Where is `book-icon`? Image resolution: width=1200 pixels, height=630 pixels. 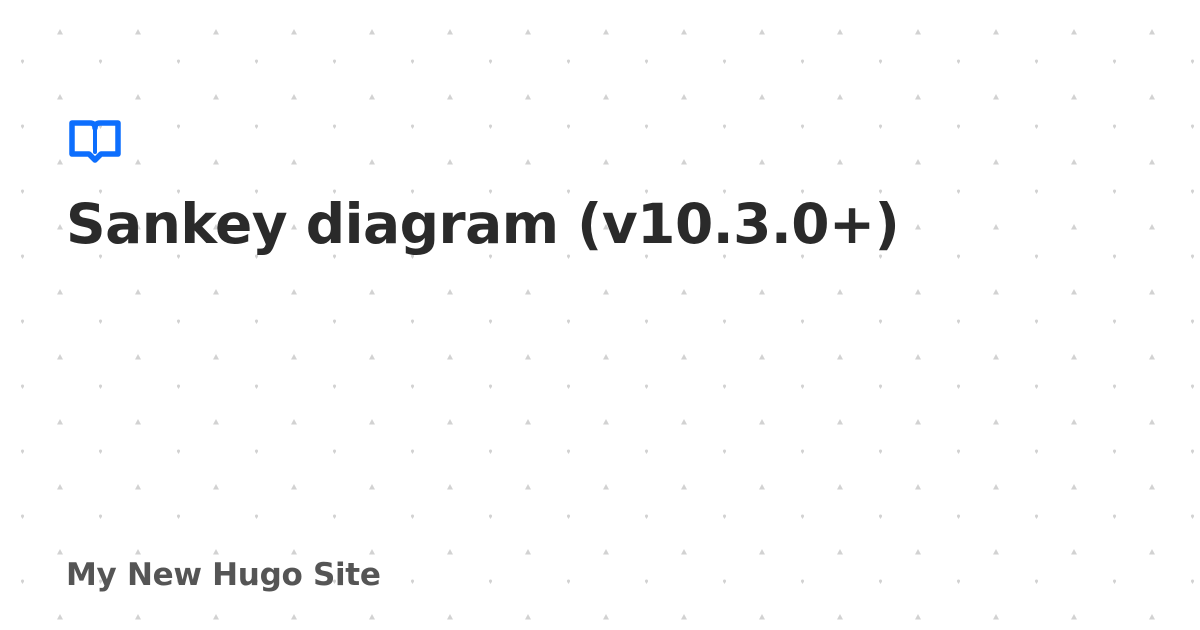 book-icon is located at coordinates (95, 141).